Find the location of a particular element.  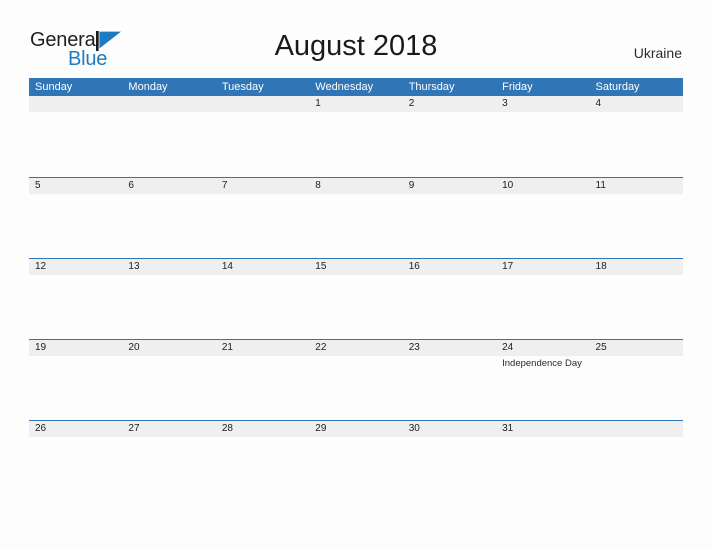

day-number: 18 is located at coordinates (636, 267).